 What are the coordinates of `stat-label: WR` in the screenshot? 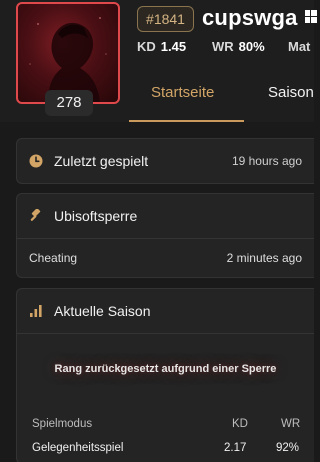 It's located at (223, 46).